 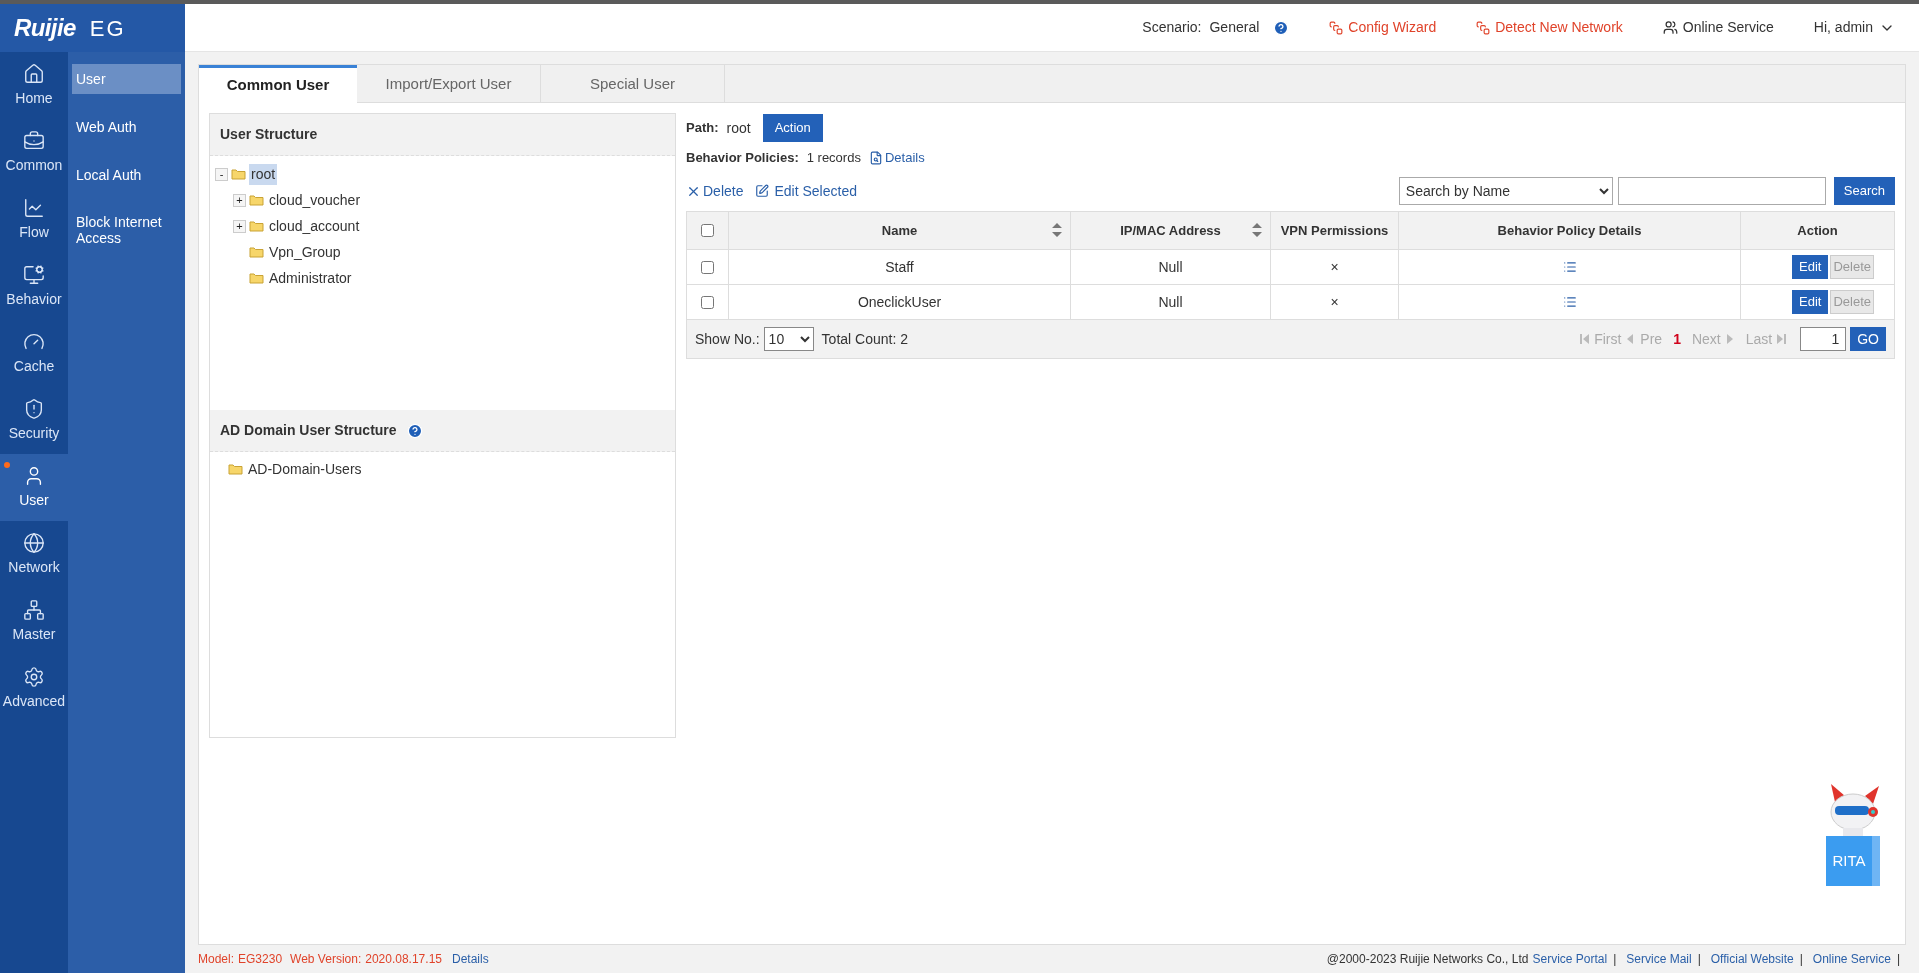 I want to click on settings-icon, so click(x=34, y=676).